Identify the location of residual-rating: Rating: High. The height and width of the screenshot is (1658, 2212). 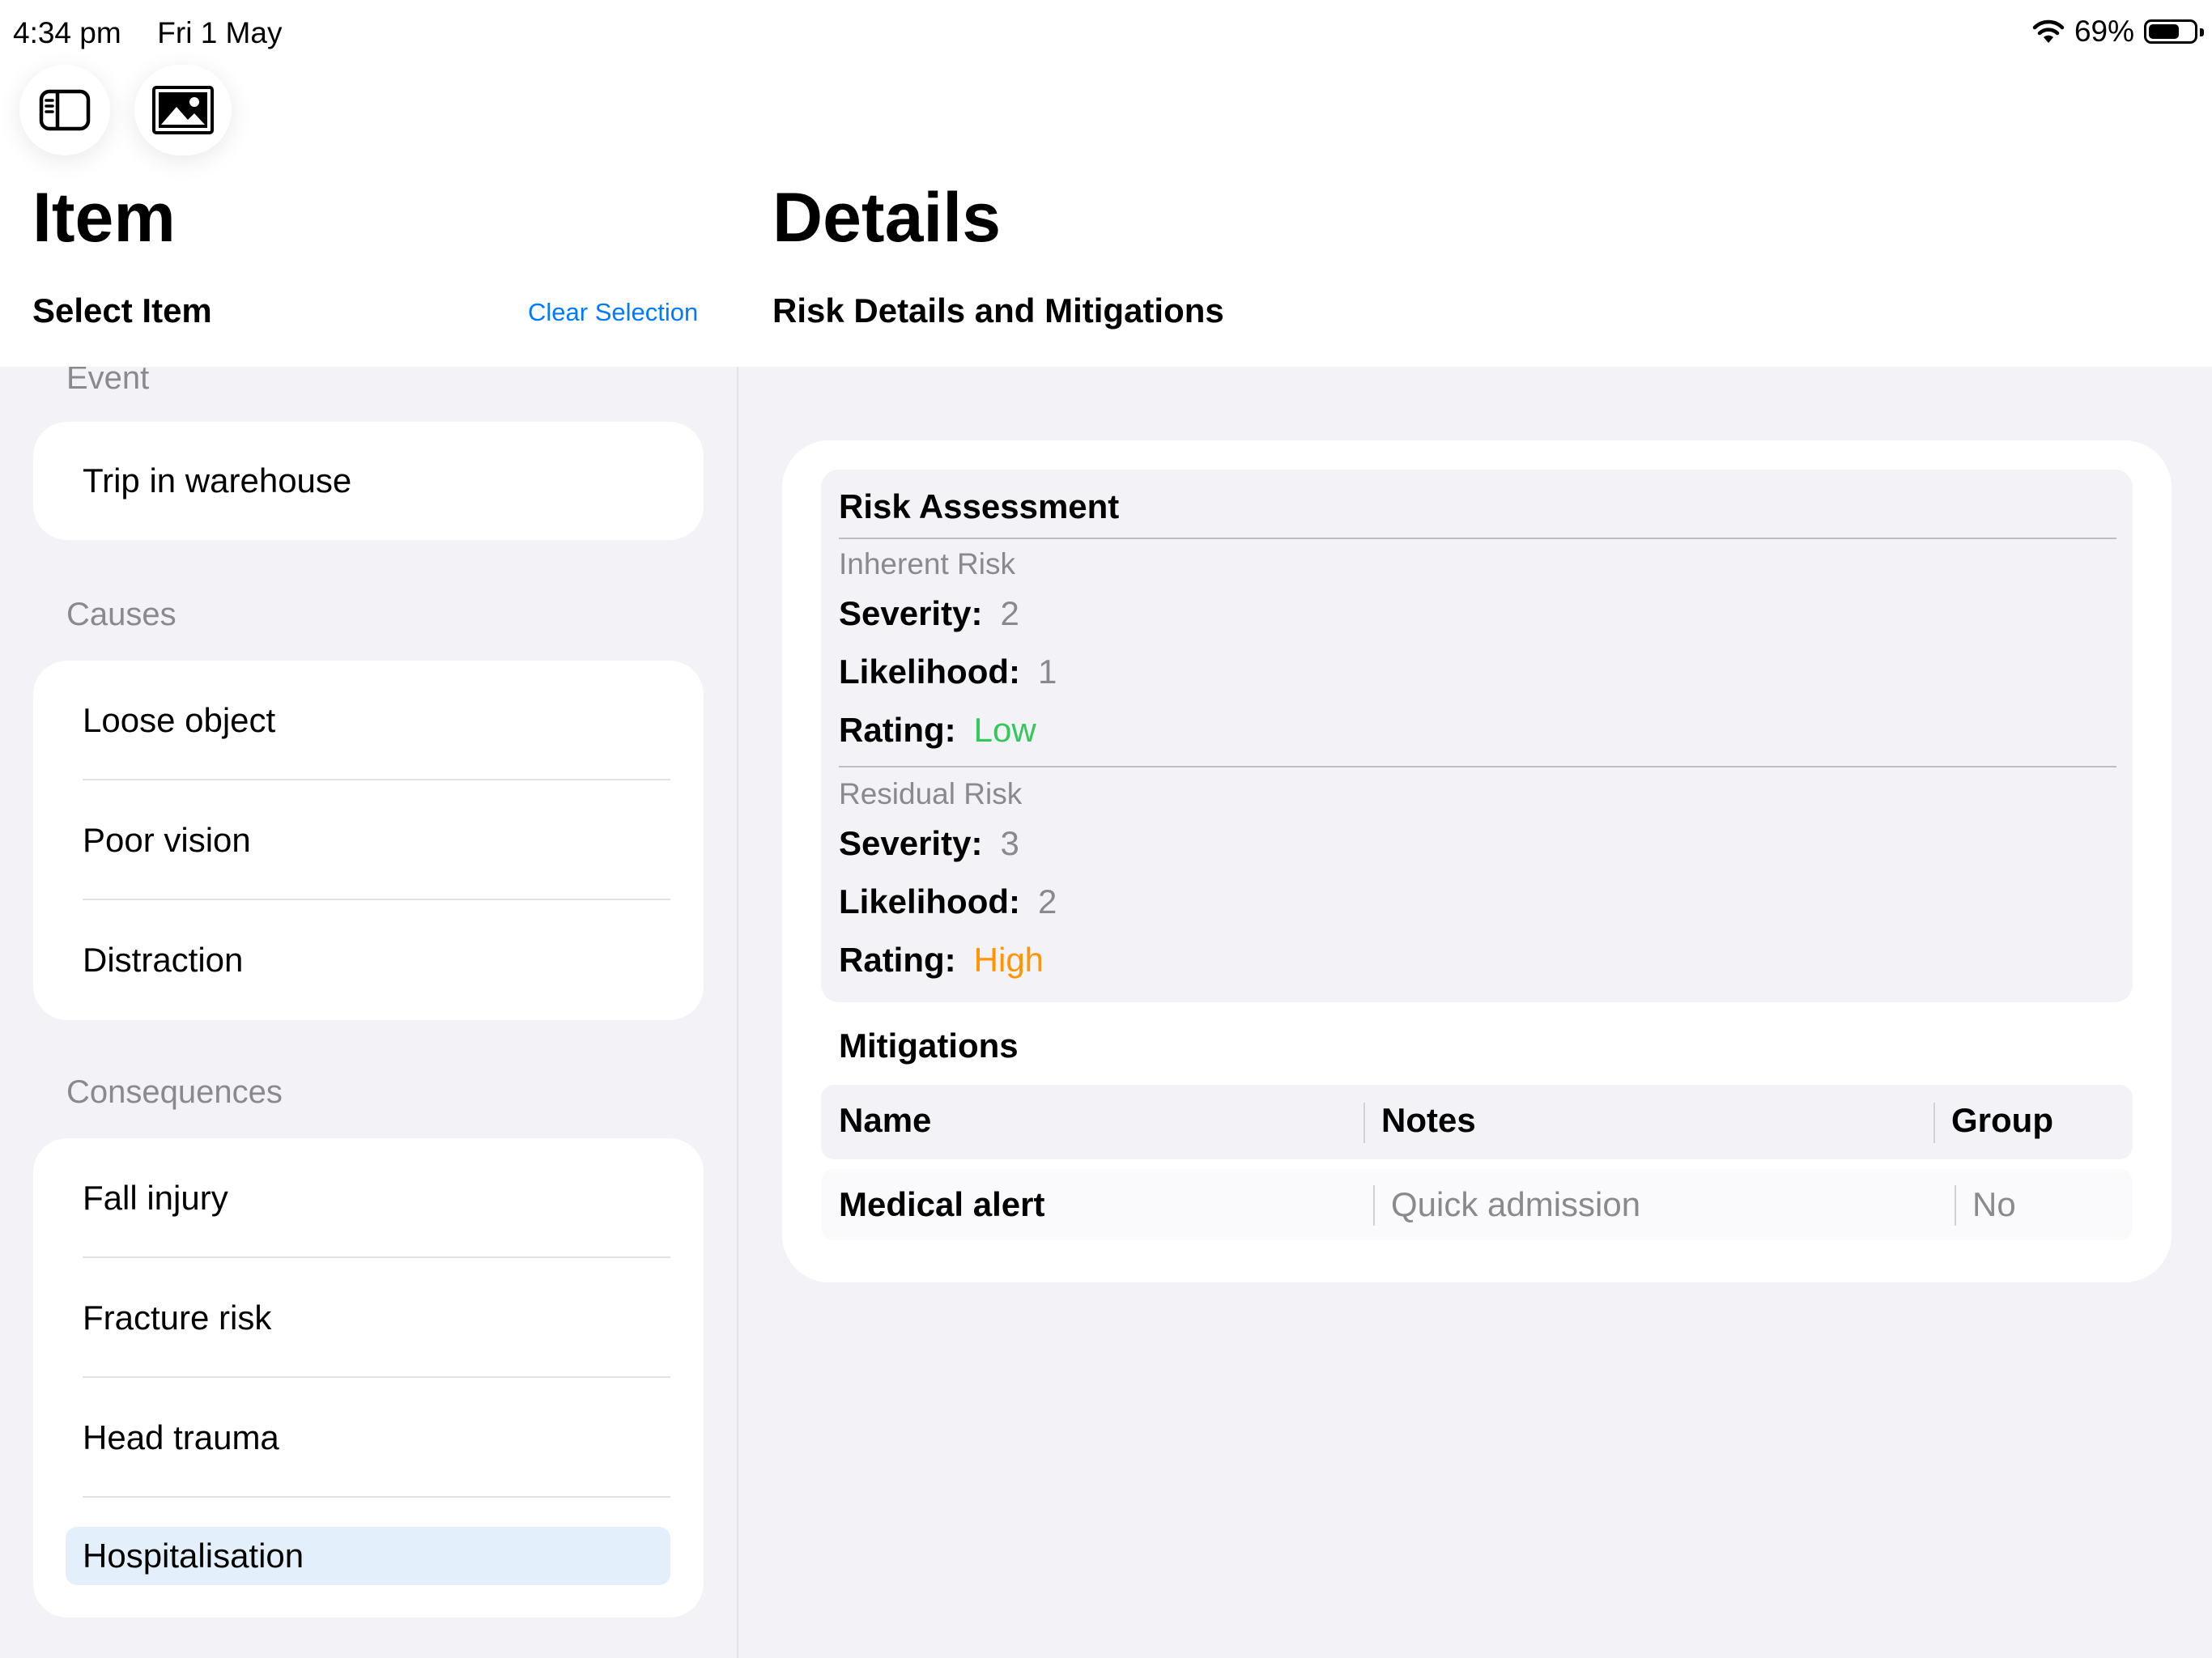
(942, 960).